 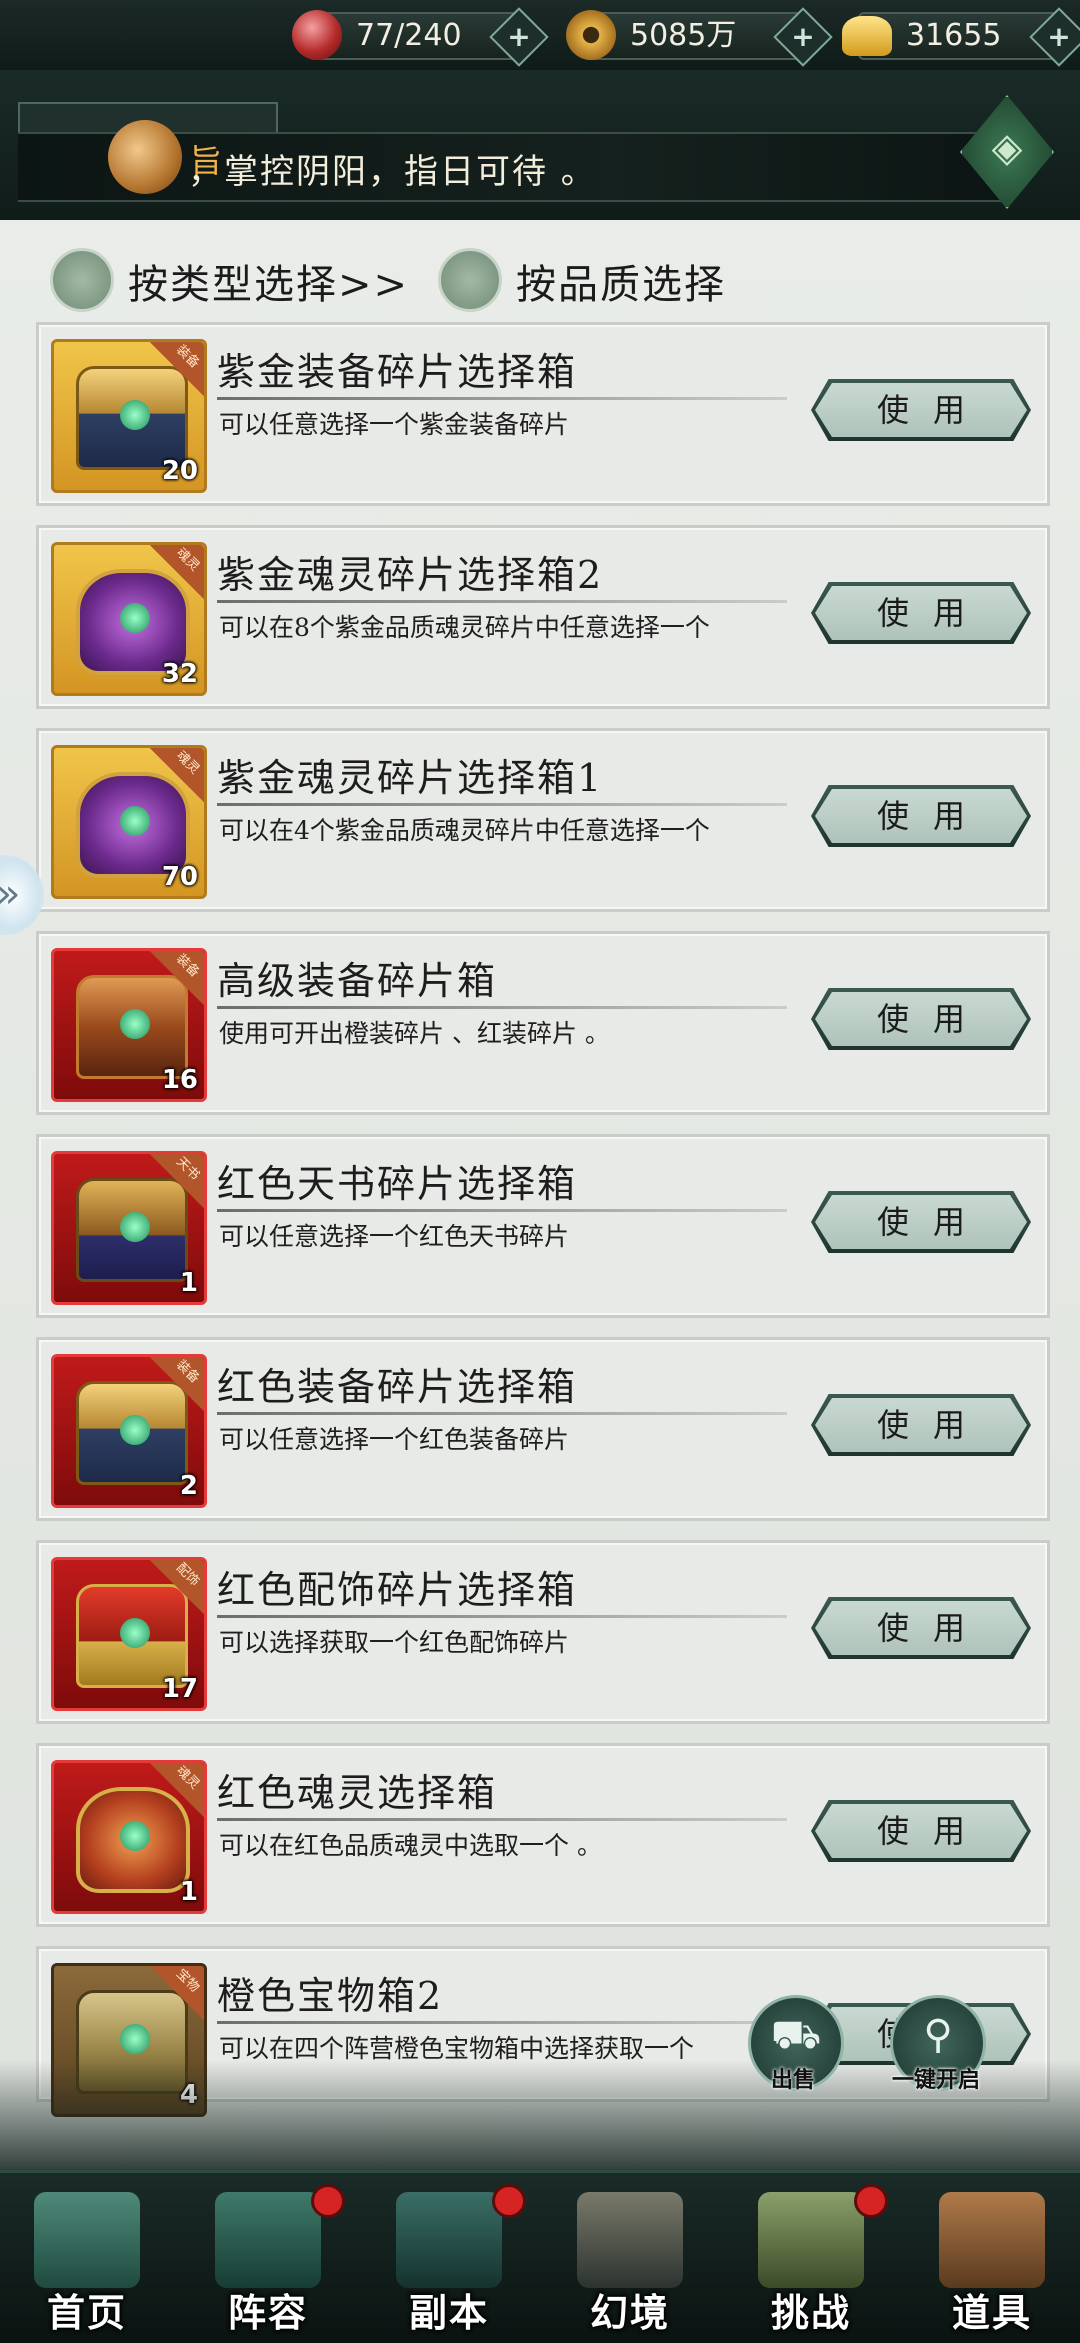 I want to click on item-thumbnail: 天书 1, so click(x=129, y=1228).